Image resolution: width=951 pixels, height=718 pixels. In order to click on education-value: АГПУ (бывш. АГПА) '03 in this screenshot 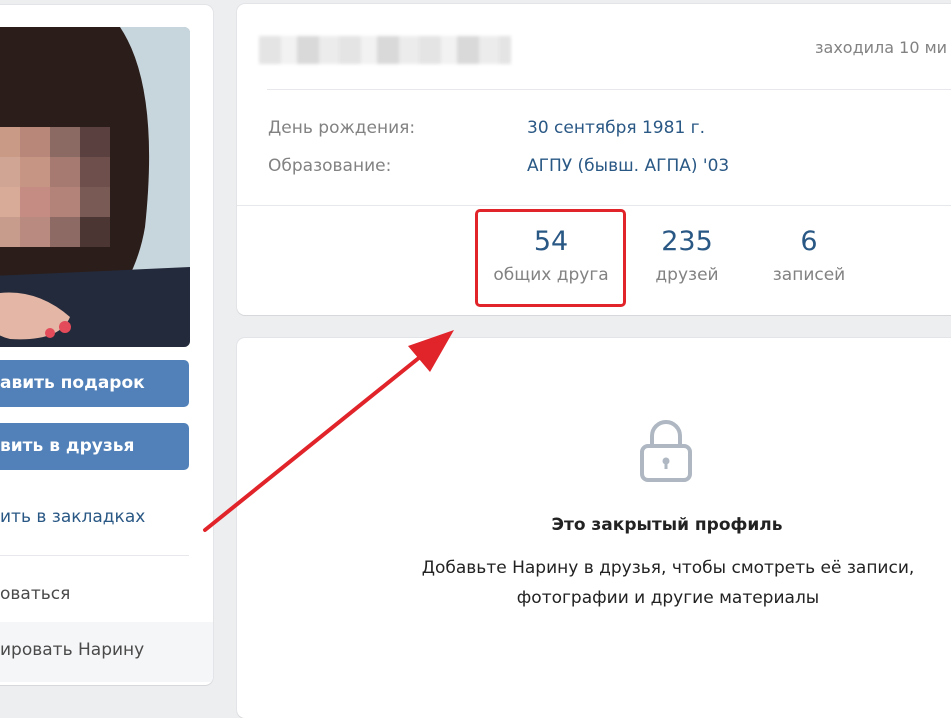, I will do `click(628, 166)`.